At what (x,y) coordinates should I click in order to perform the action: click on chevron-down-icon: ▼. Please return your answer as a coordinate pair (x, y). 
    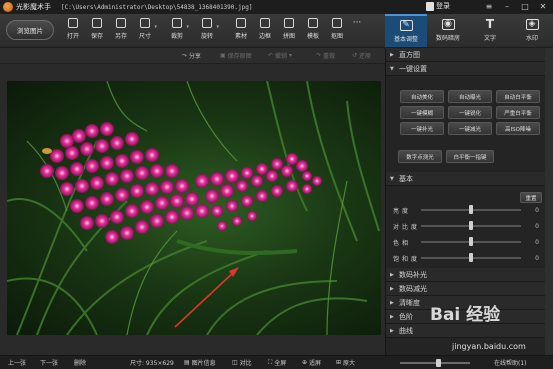
    Looking at the image, I should click on (392, 178).